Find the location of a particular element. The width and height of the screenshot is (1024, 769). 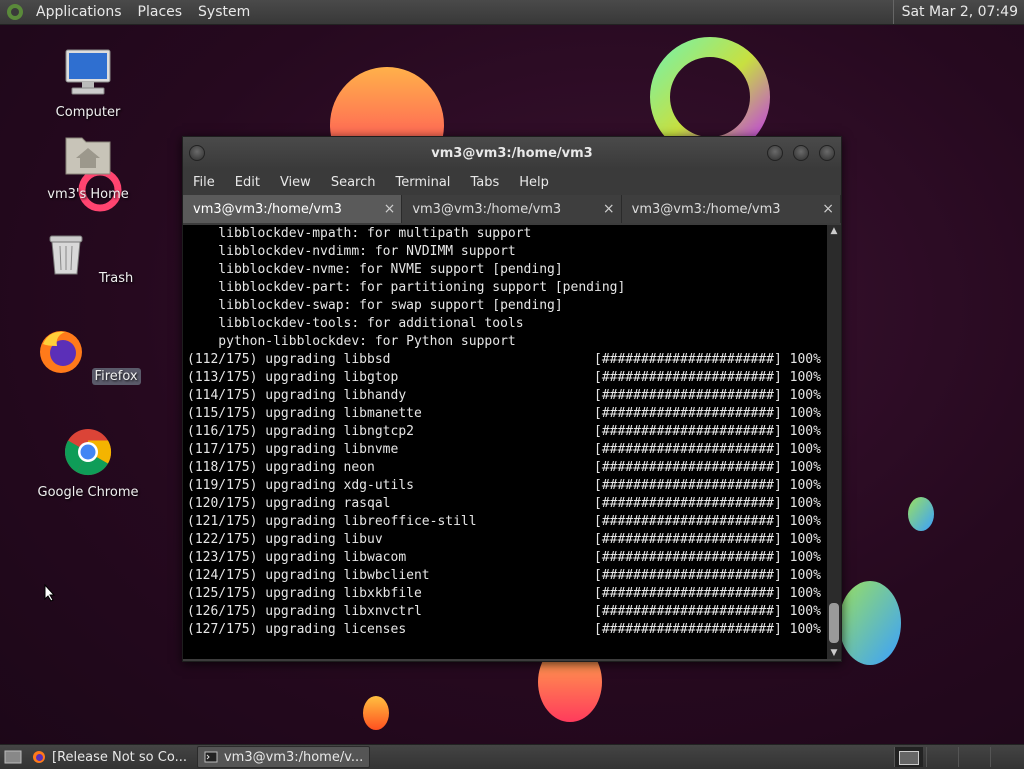

terminal-tab-2: vm3@vm3:/home/vm3 × is located at coordinates (512, 209).